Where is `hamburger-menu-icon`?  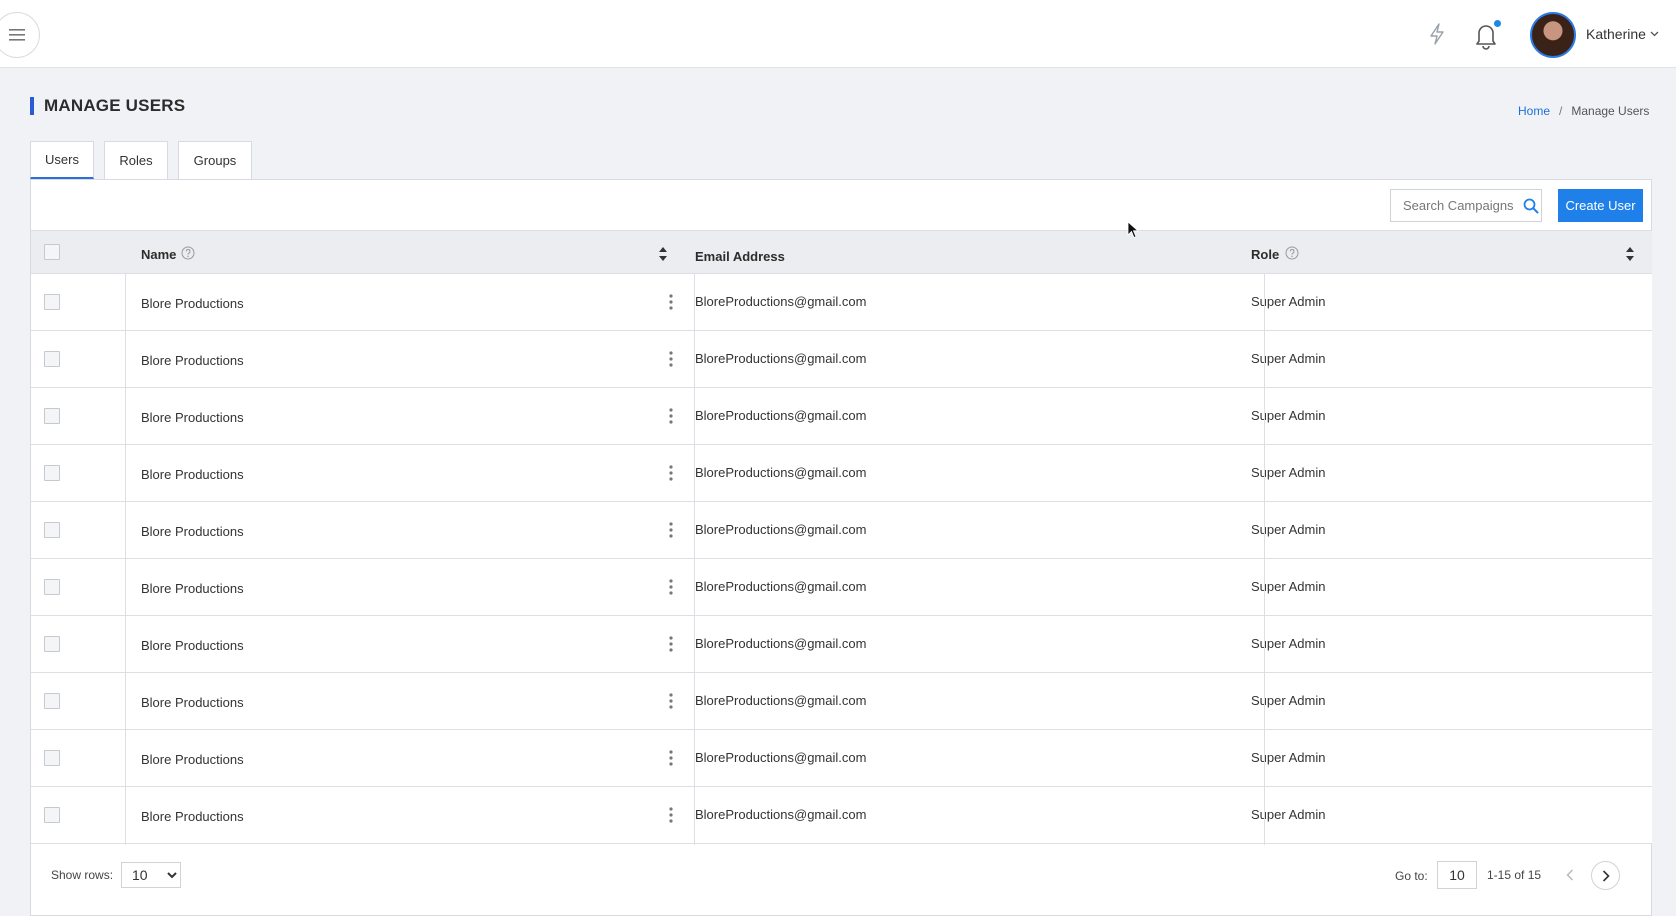
hamburger-menu-icon is located at coordinates (17, 35).